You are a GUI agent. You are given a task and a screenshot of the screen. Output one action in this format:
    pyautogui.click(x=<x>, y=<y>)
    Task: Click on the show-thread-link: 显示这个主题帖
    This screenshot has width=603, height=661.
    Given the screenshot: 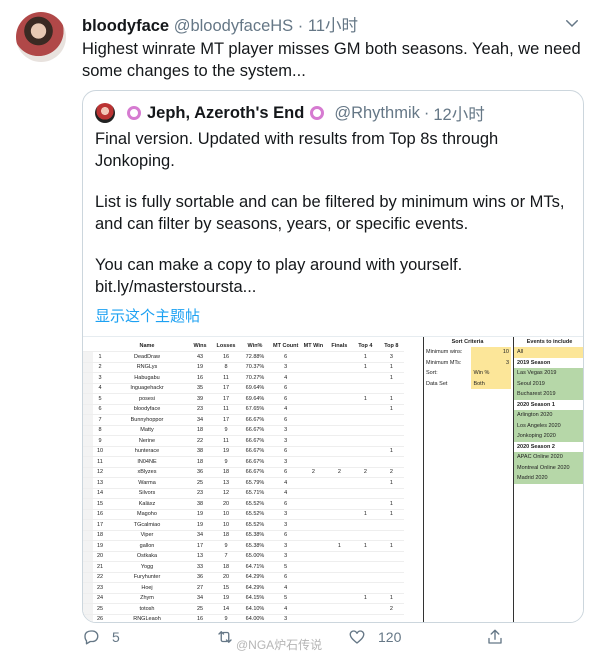 What is the action you would take?
    pyautogui.click(x=147, y=315)
    